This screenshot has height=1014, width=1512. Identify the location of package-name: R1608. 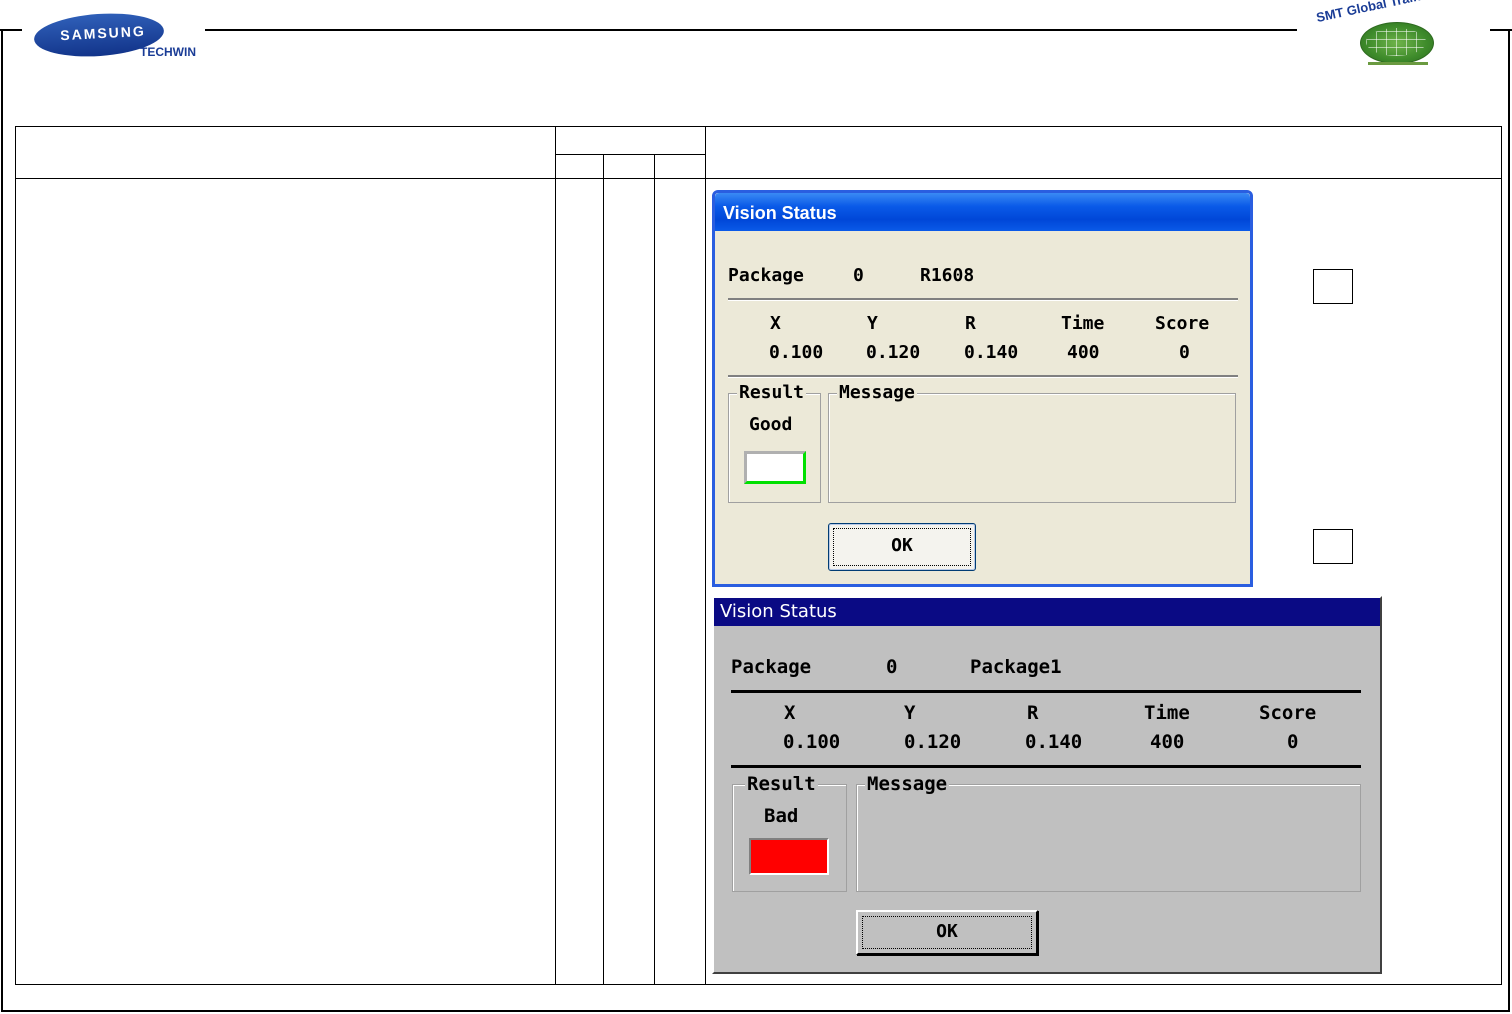
(947, 275).